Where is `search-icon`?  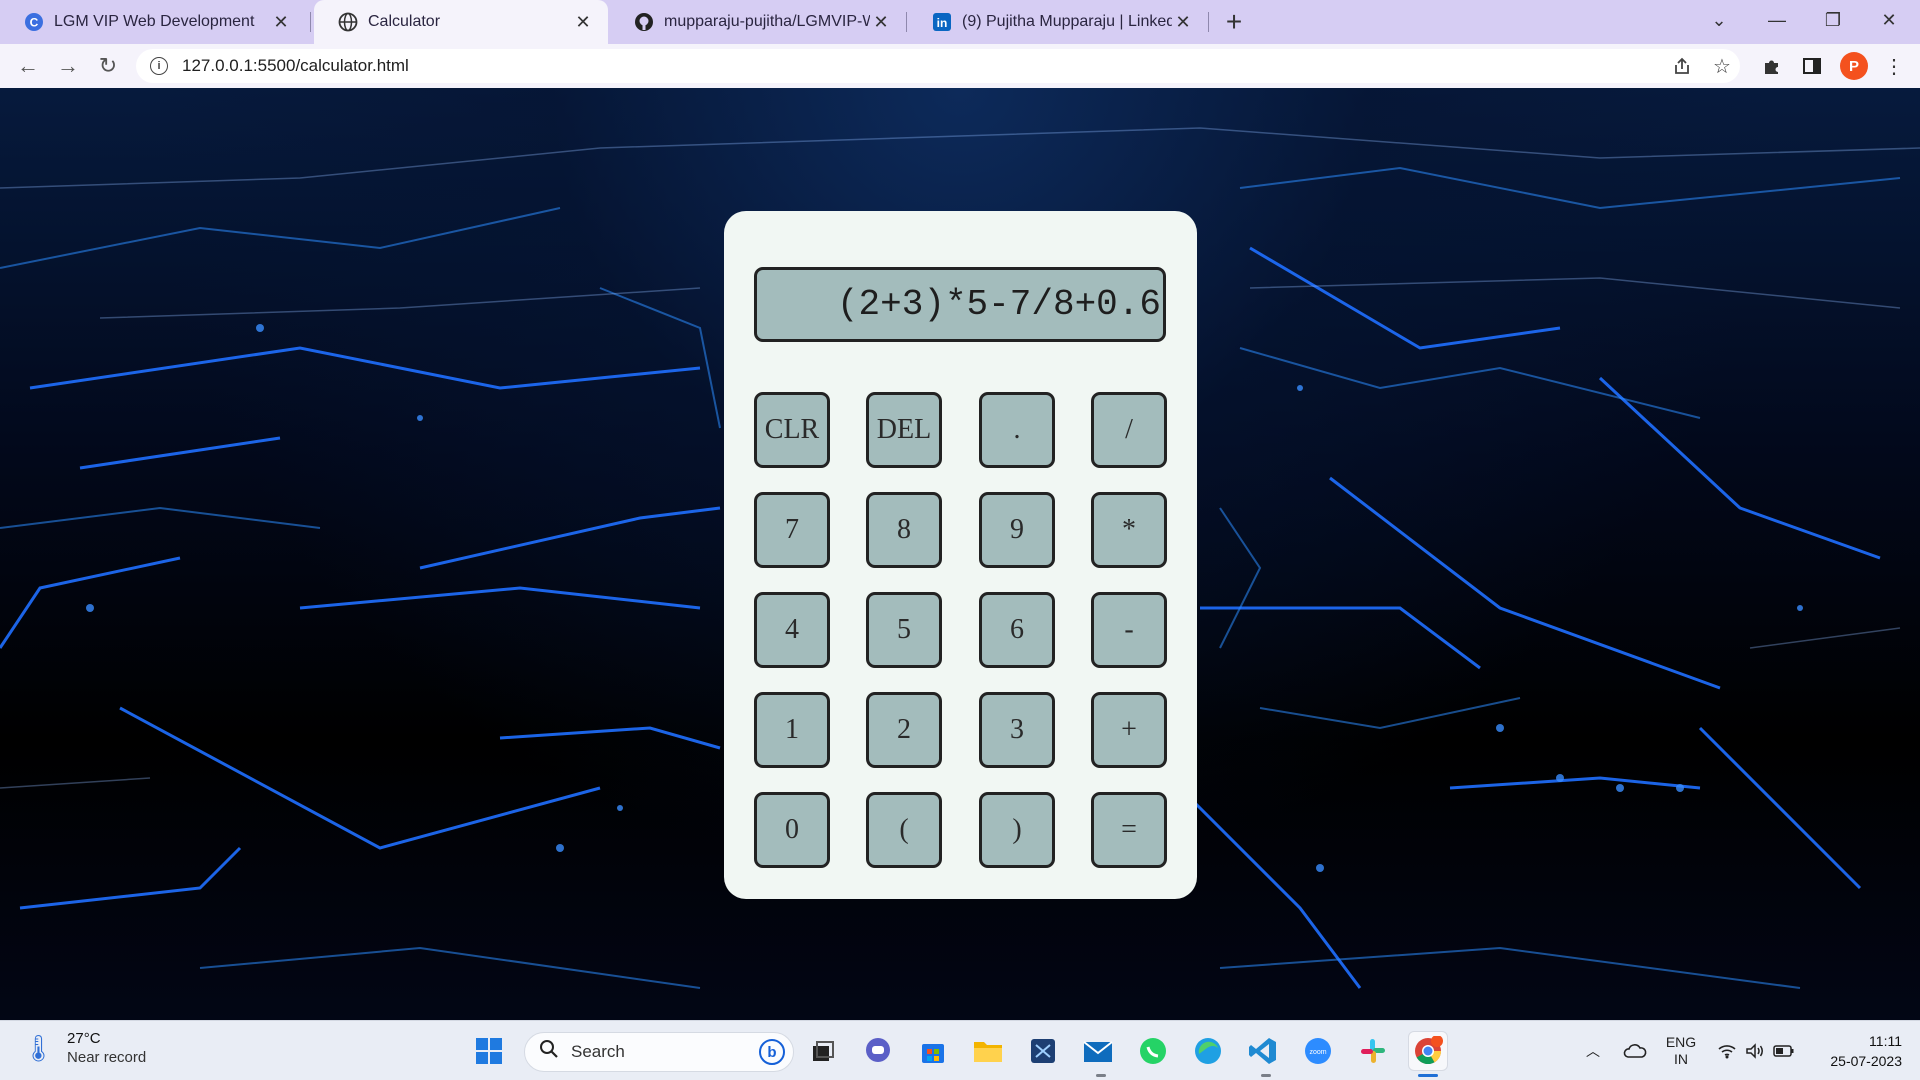 search-icon is located at coordinates (549, 1052).